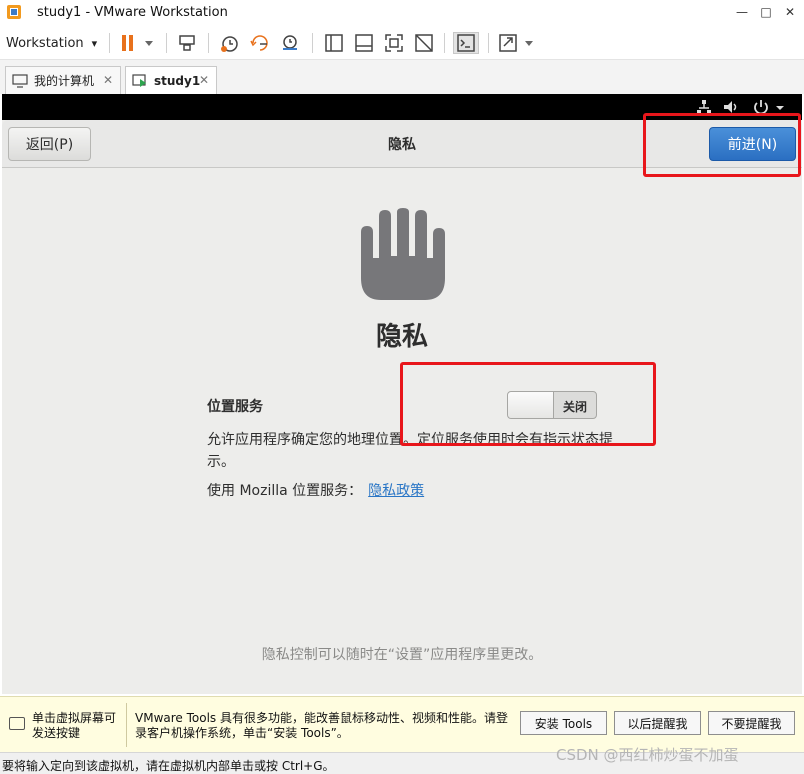  I want to click on unity-icon, so click(424, 43).